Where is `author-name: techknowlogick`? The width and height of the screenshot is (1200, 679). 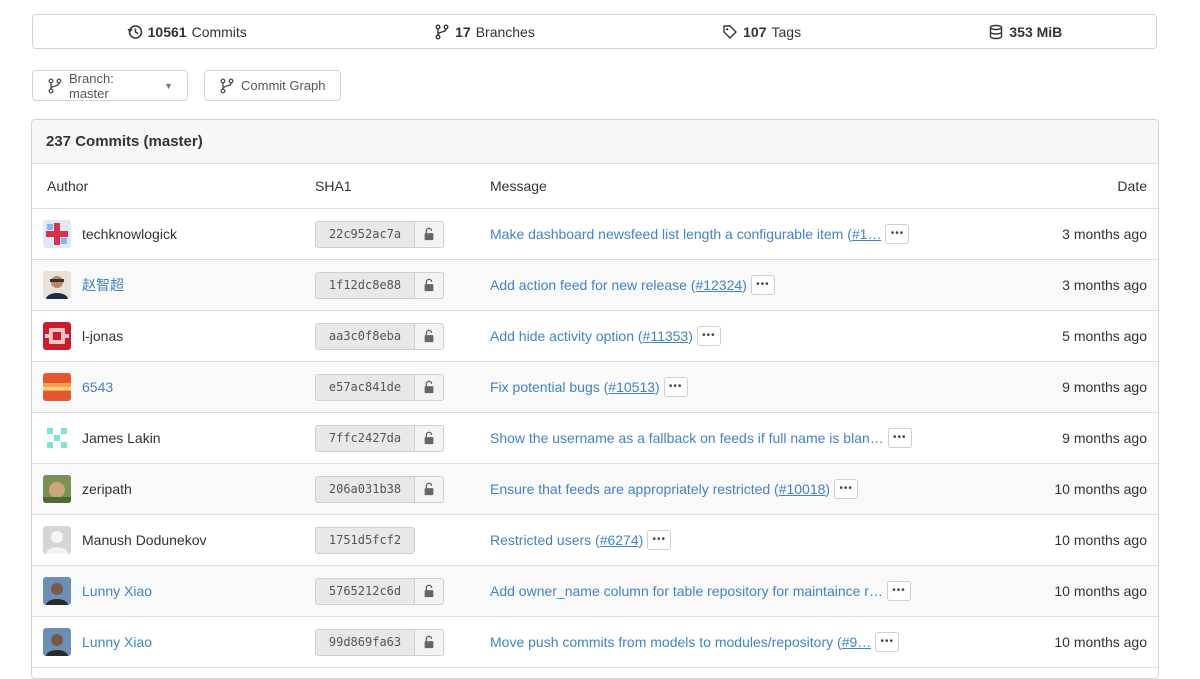
author-name: techknowlogick is located at coordinates (129, 234).